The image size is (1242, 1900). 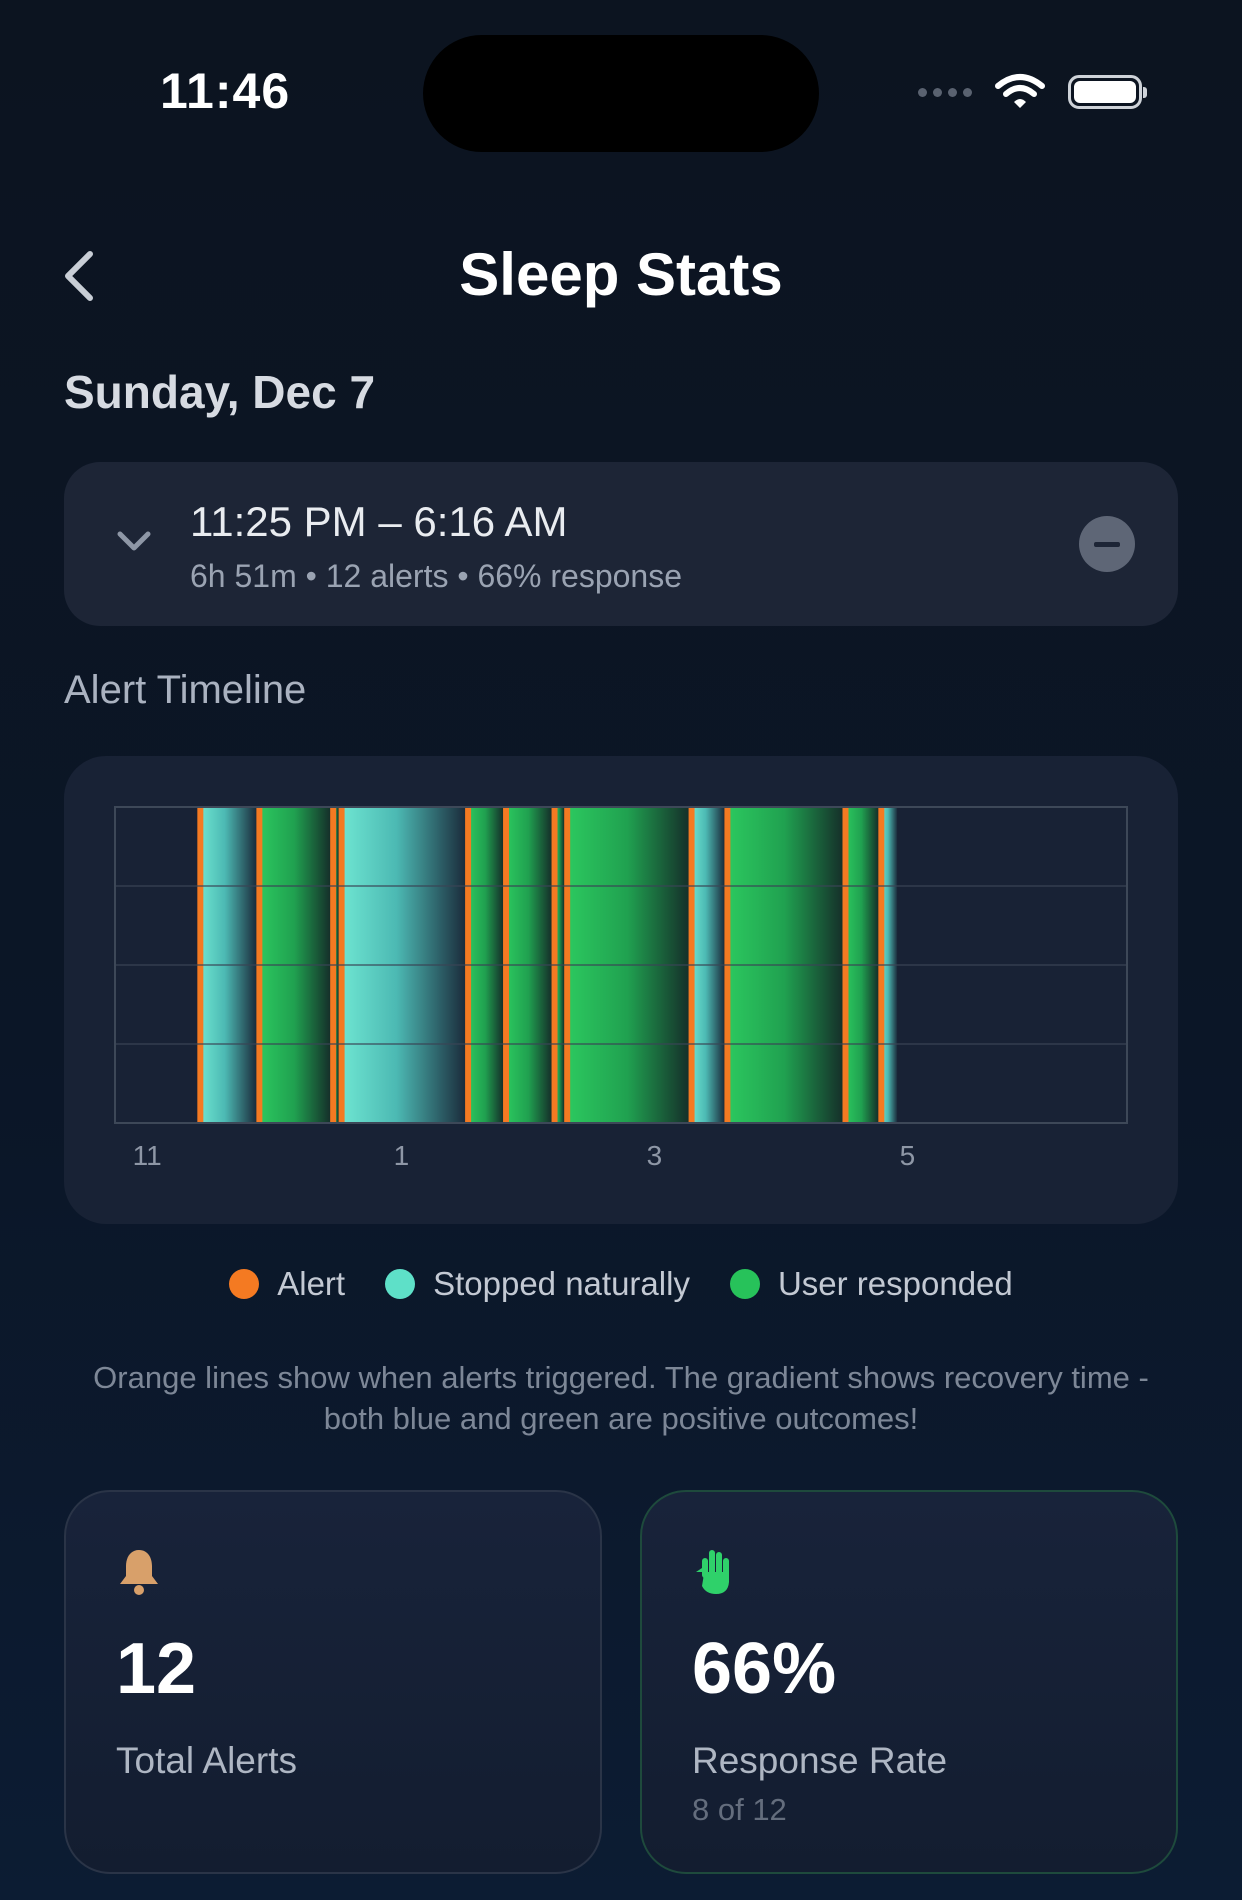 I want to click on remove-session-button, so click(x=1107, y=544).